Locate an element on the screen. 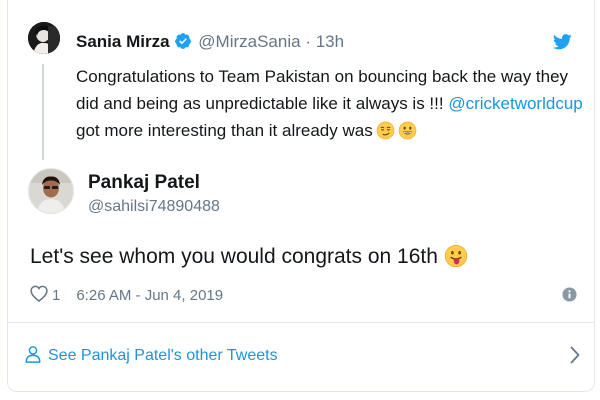 This screenshot has height=400, width=600. like-count: 1 is located at coordinates (56, 295).